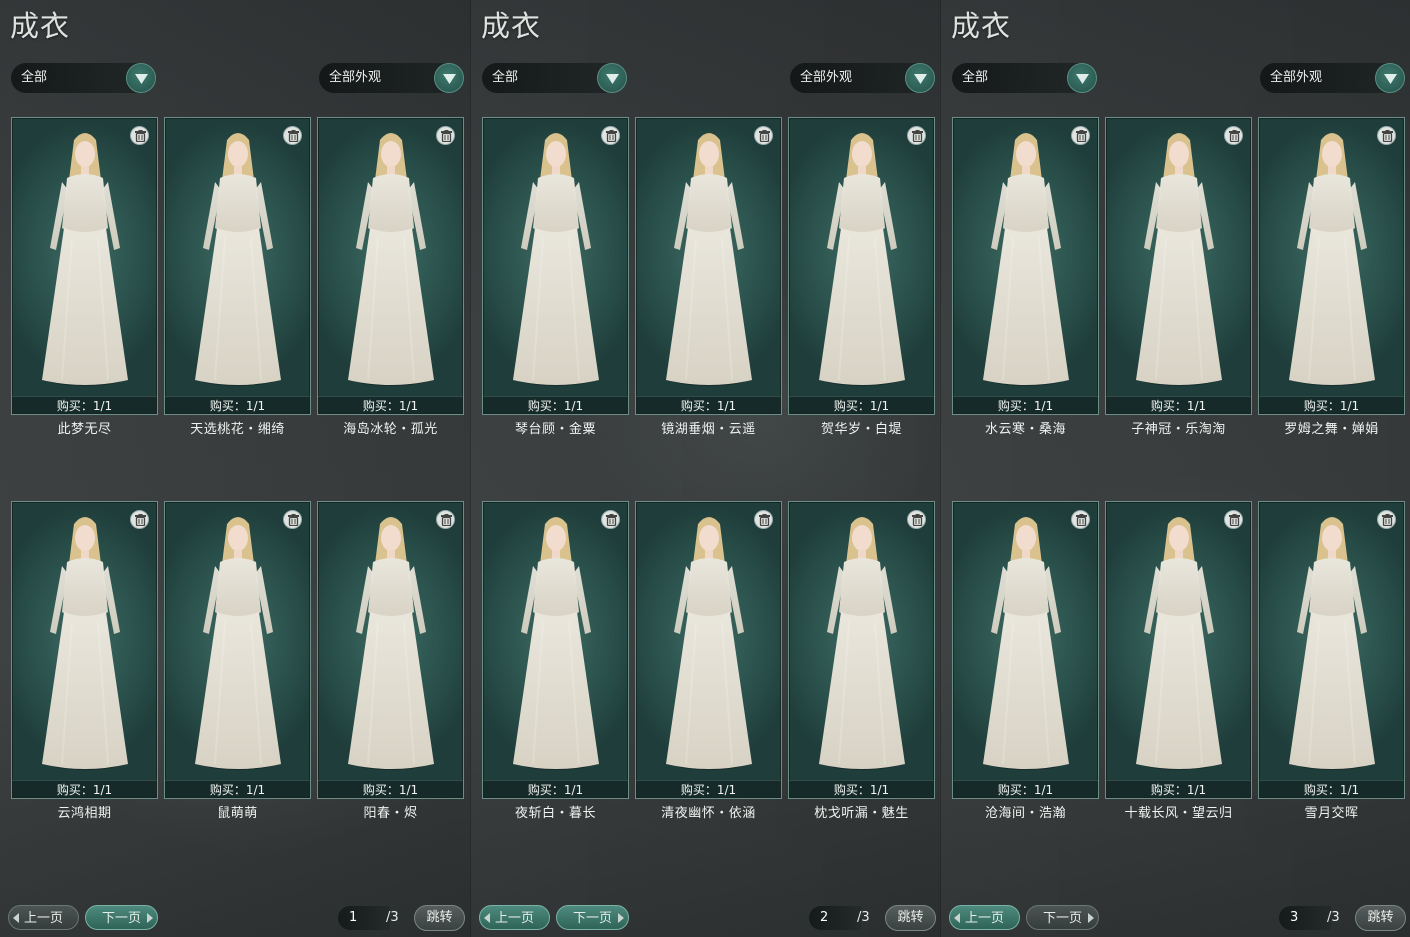 This screenshot has height=937, width=1410. What do you see at coordinates (835, 918) in the screenshot?
I see `page-number-input: 2` at bounding box center [835, 918].